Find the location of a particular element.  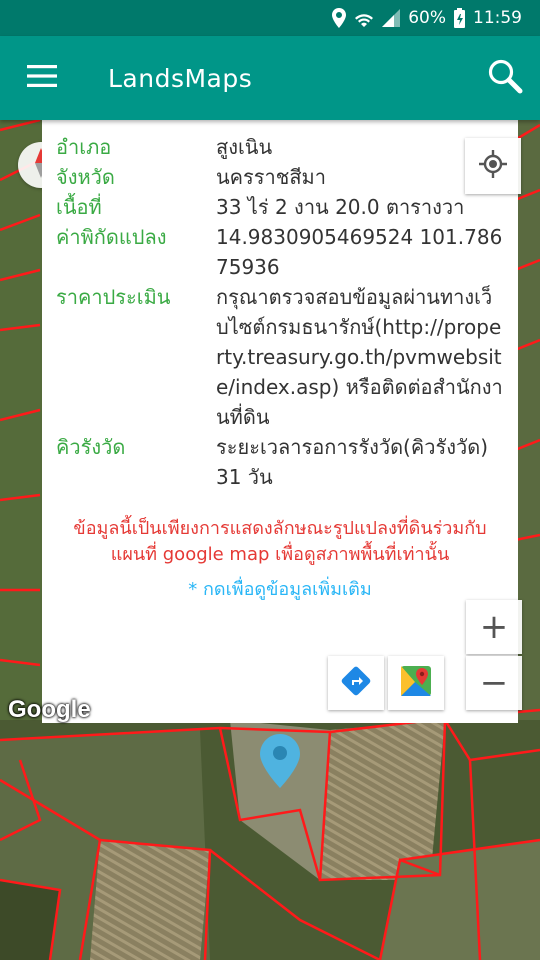

more-info-link: * กดเพื่อดูข้อมูลเพิ่มเติม is located at coordinates (280, 588).